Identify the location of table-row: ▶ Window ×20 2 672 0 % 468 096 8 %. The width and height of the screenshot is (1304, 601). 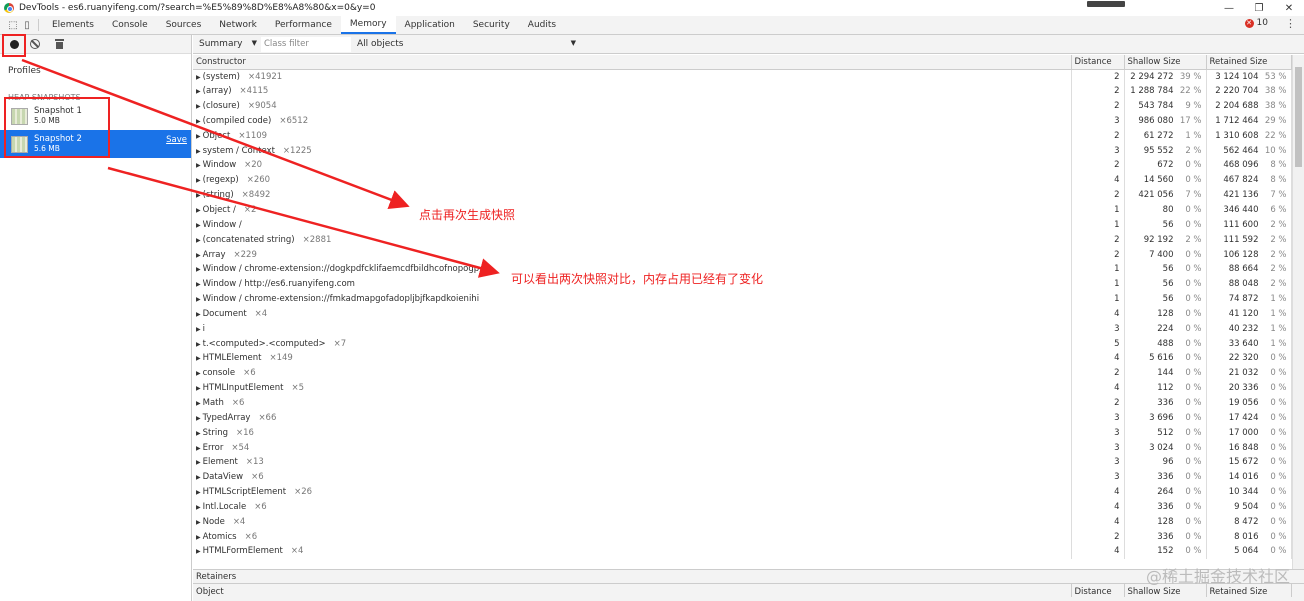
(742, 165).